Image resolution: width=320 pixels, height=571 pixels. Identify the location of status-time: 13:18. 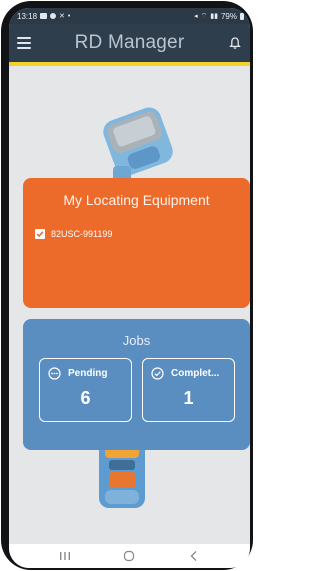
(27, 16).